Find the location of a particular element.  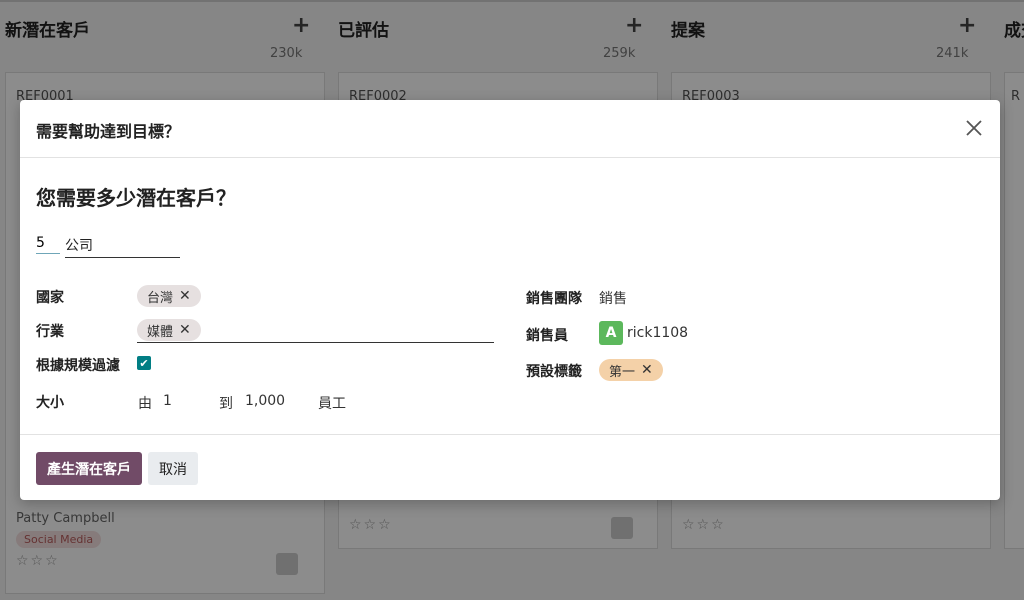

dialog-header: 需要幫助達到目標？ is located at coordinates (510, 129).